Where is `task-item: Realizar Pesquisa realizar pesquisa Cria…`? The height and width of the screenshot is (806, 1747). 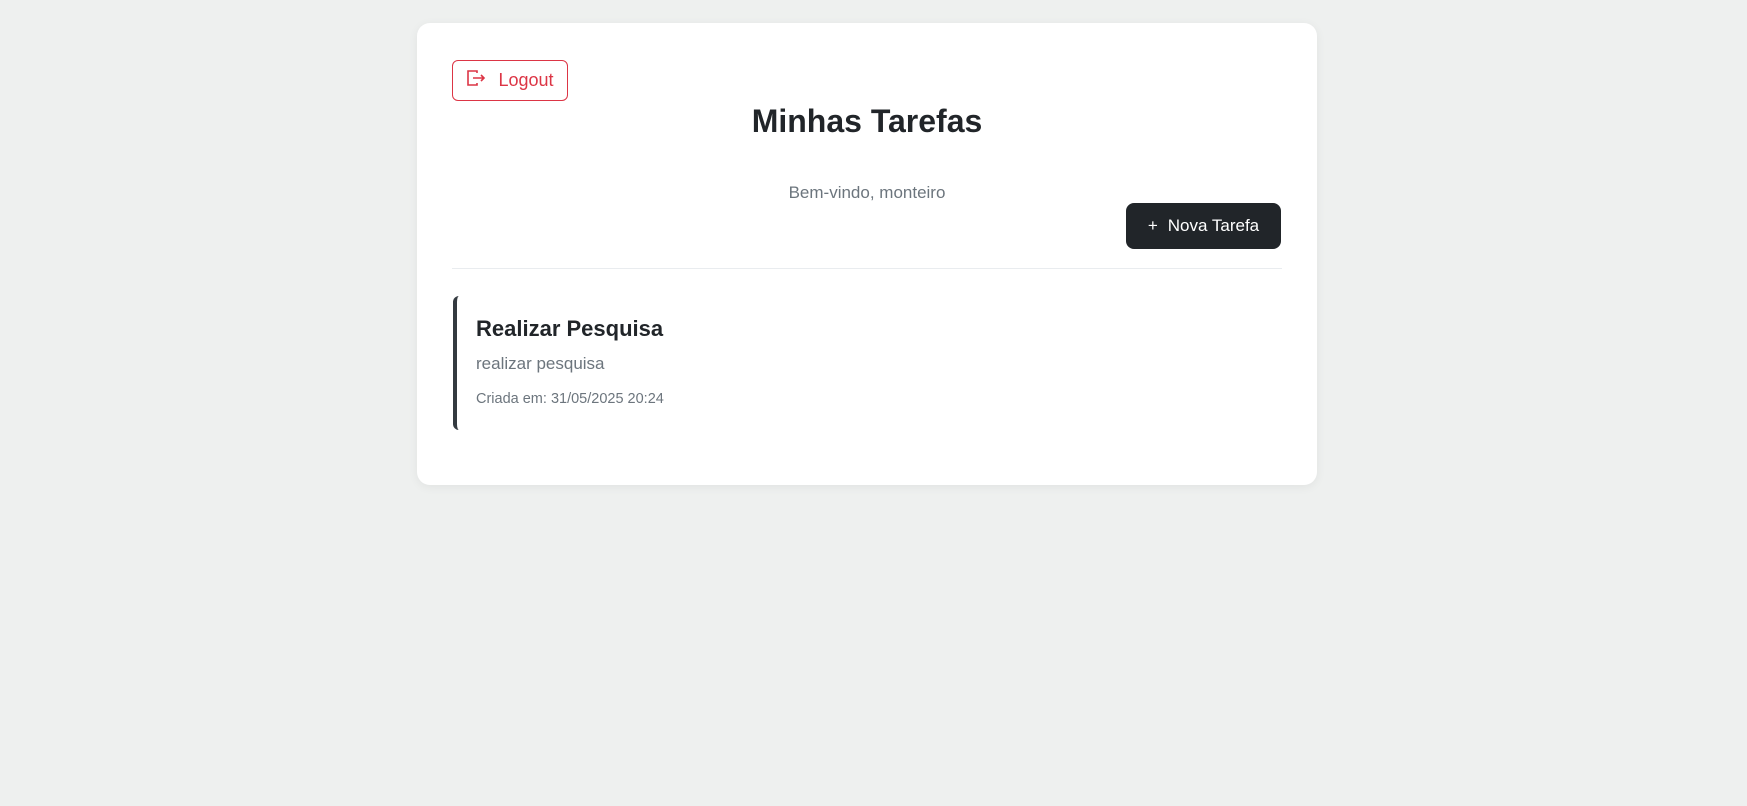 task-item: Realizar Pesquisa realizar pesquisa Cria… is located at coordinates (867, 363).